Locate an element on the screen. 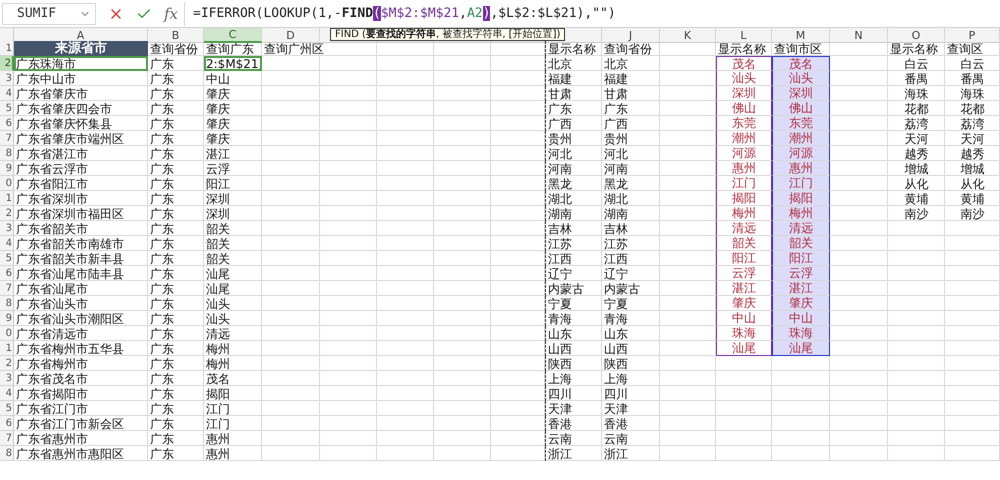 This screenshot has height=480, width=1000. table-cell: 宁夏 is located at coordinates (573, 303).